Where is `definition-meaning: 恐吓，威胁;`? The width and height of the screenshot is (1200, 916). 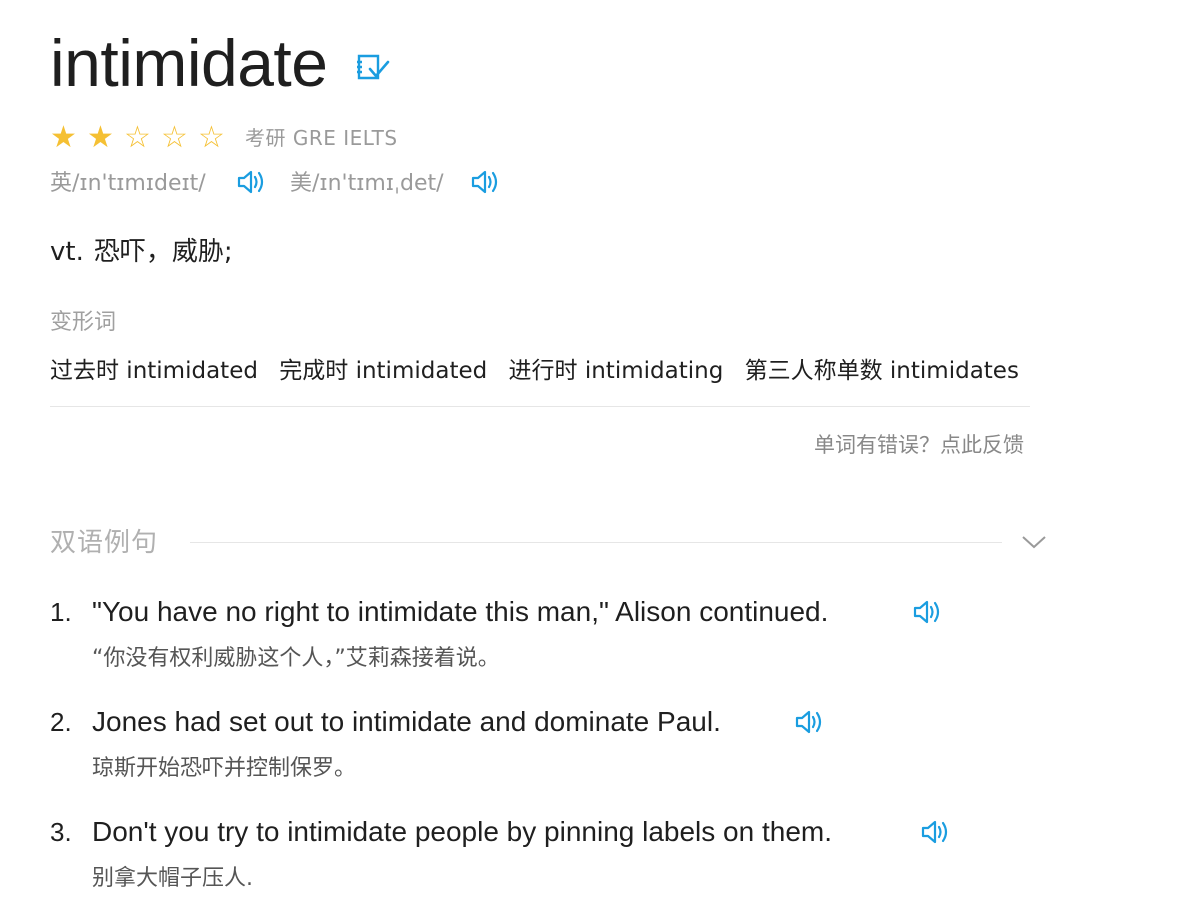
definition-meaning: 恐吓，威胁; is located at coordinates (163, 252).